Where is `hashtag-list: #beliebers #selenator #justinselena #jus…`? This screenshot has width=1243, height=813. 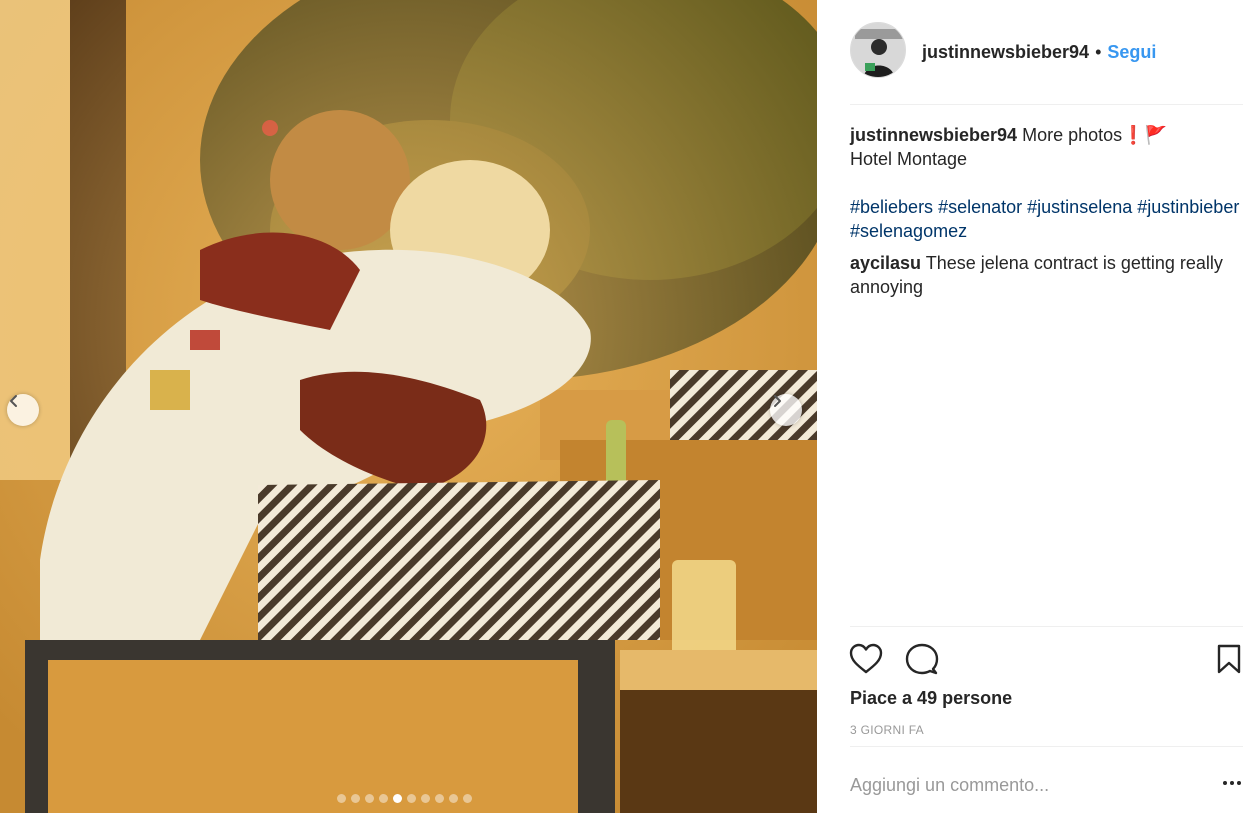
hashtag-list: #beliebers #selenator #justinselena #jus… is located at coordinates (1045, 219).